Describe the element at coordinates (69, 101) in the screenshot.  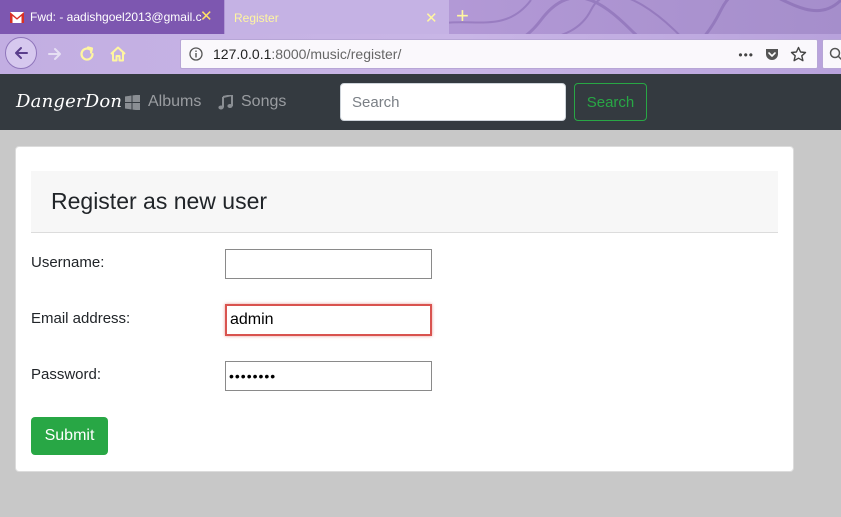
I see `brand-logo: DangerDon` at that location.